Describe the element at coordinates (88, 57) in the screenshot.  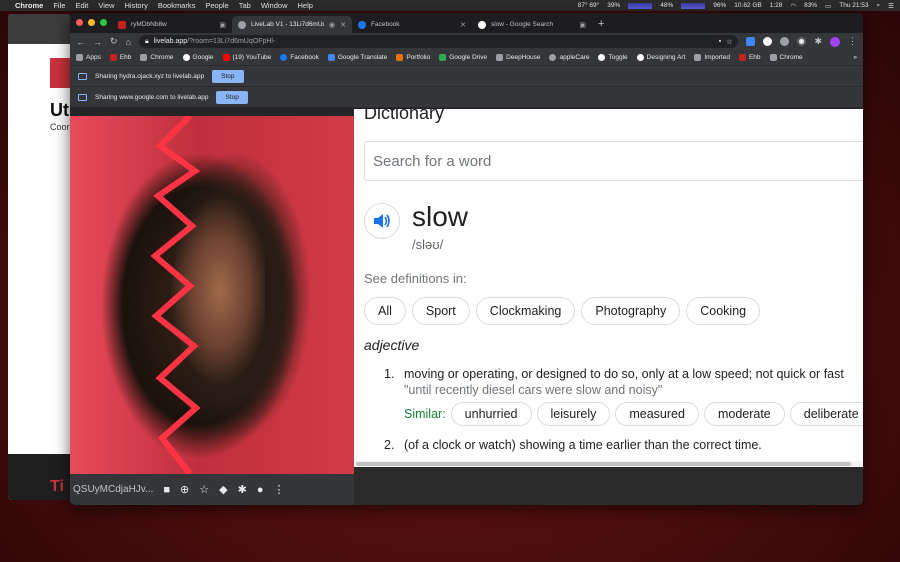
I see `bookmark-item: Apps` at that location.